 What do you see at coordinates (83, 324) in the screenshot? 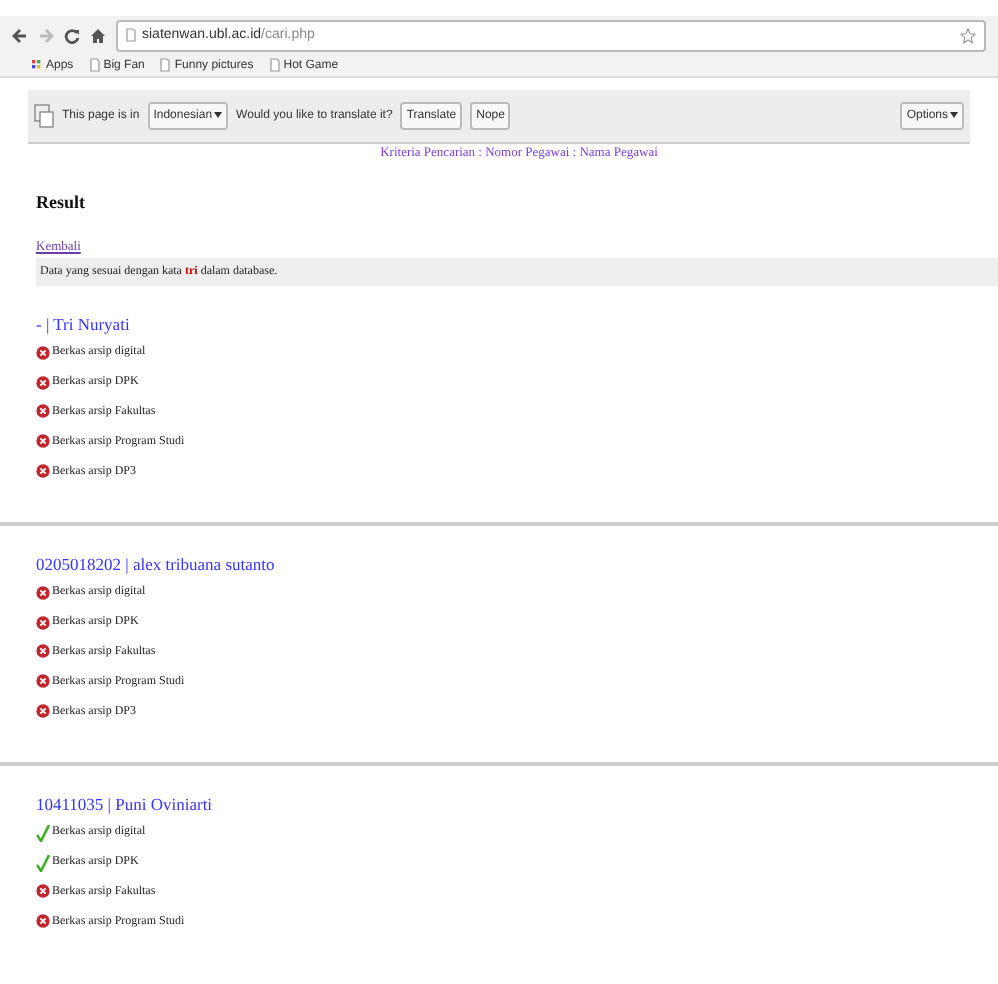
I see `employee-link: - | Tri Nuryati` at bounding box center [83, 324].